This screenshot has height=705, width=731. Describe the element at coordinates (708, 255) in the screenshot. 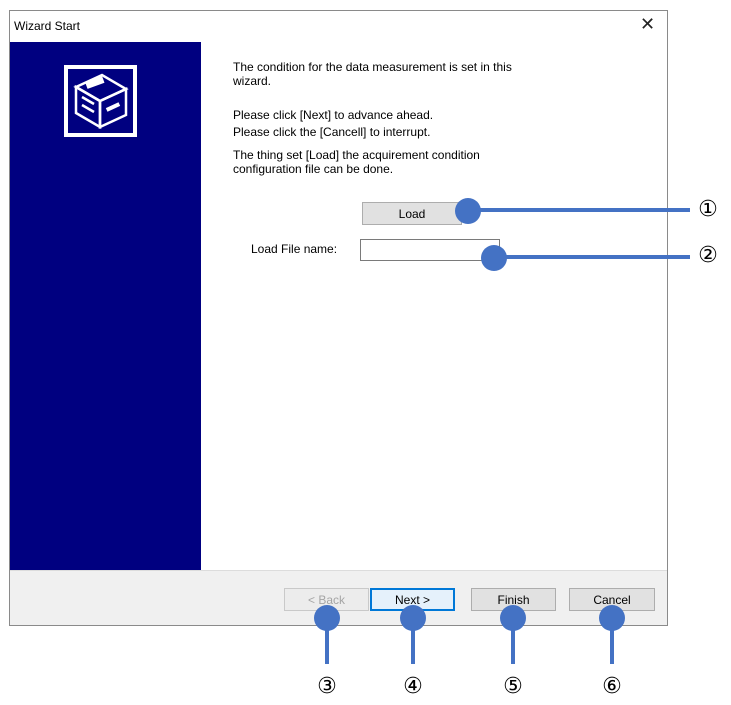

I see `callout-2-number: ②` at that location.